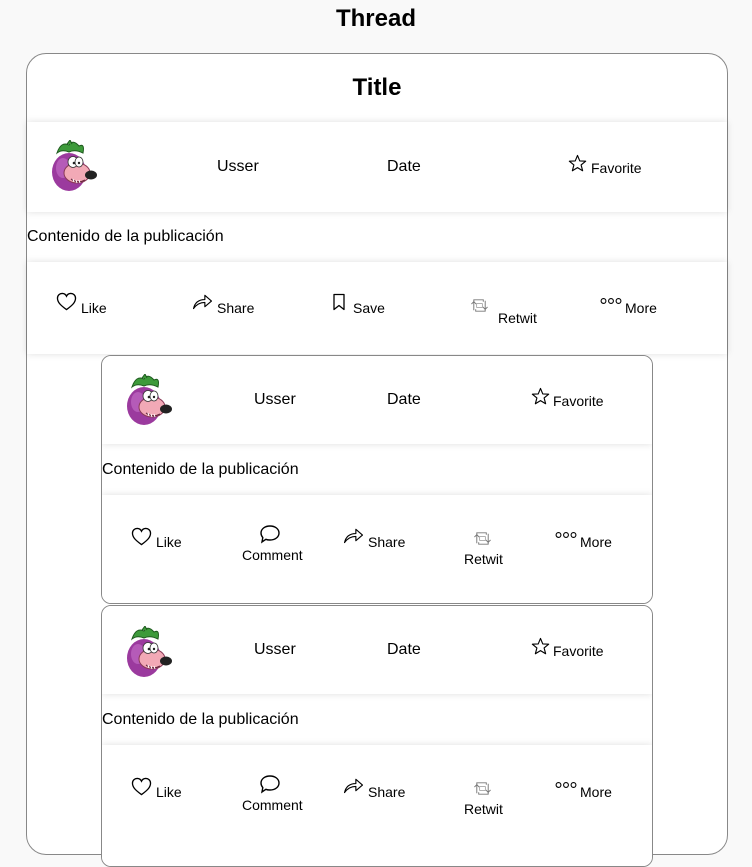 The height and width of the screenshot is (867, 752). Describe the element at coordinates (339, 302) in the screenshot. I see `bookmark-icon` at that location.